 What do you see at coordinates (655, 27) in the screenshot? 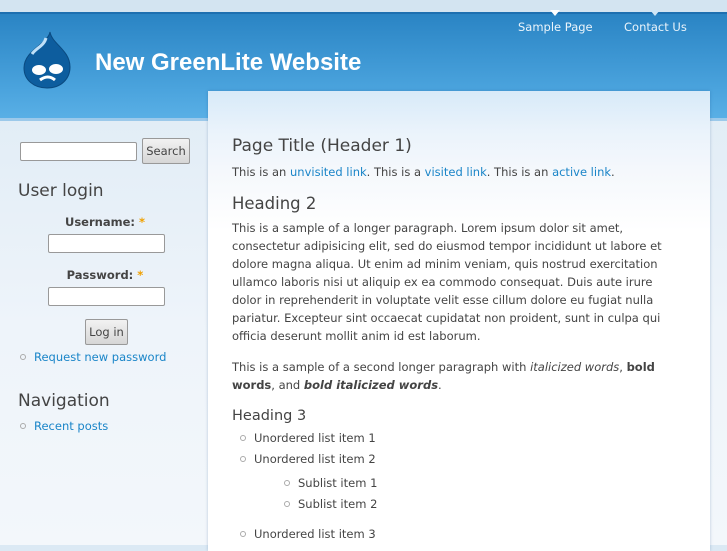
I see `nav-label: Contact Us` at bounding box center [655, 27].